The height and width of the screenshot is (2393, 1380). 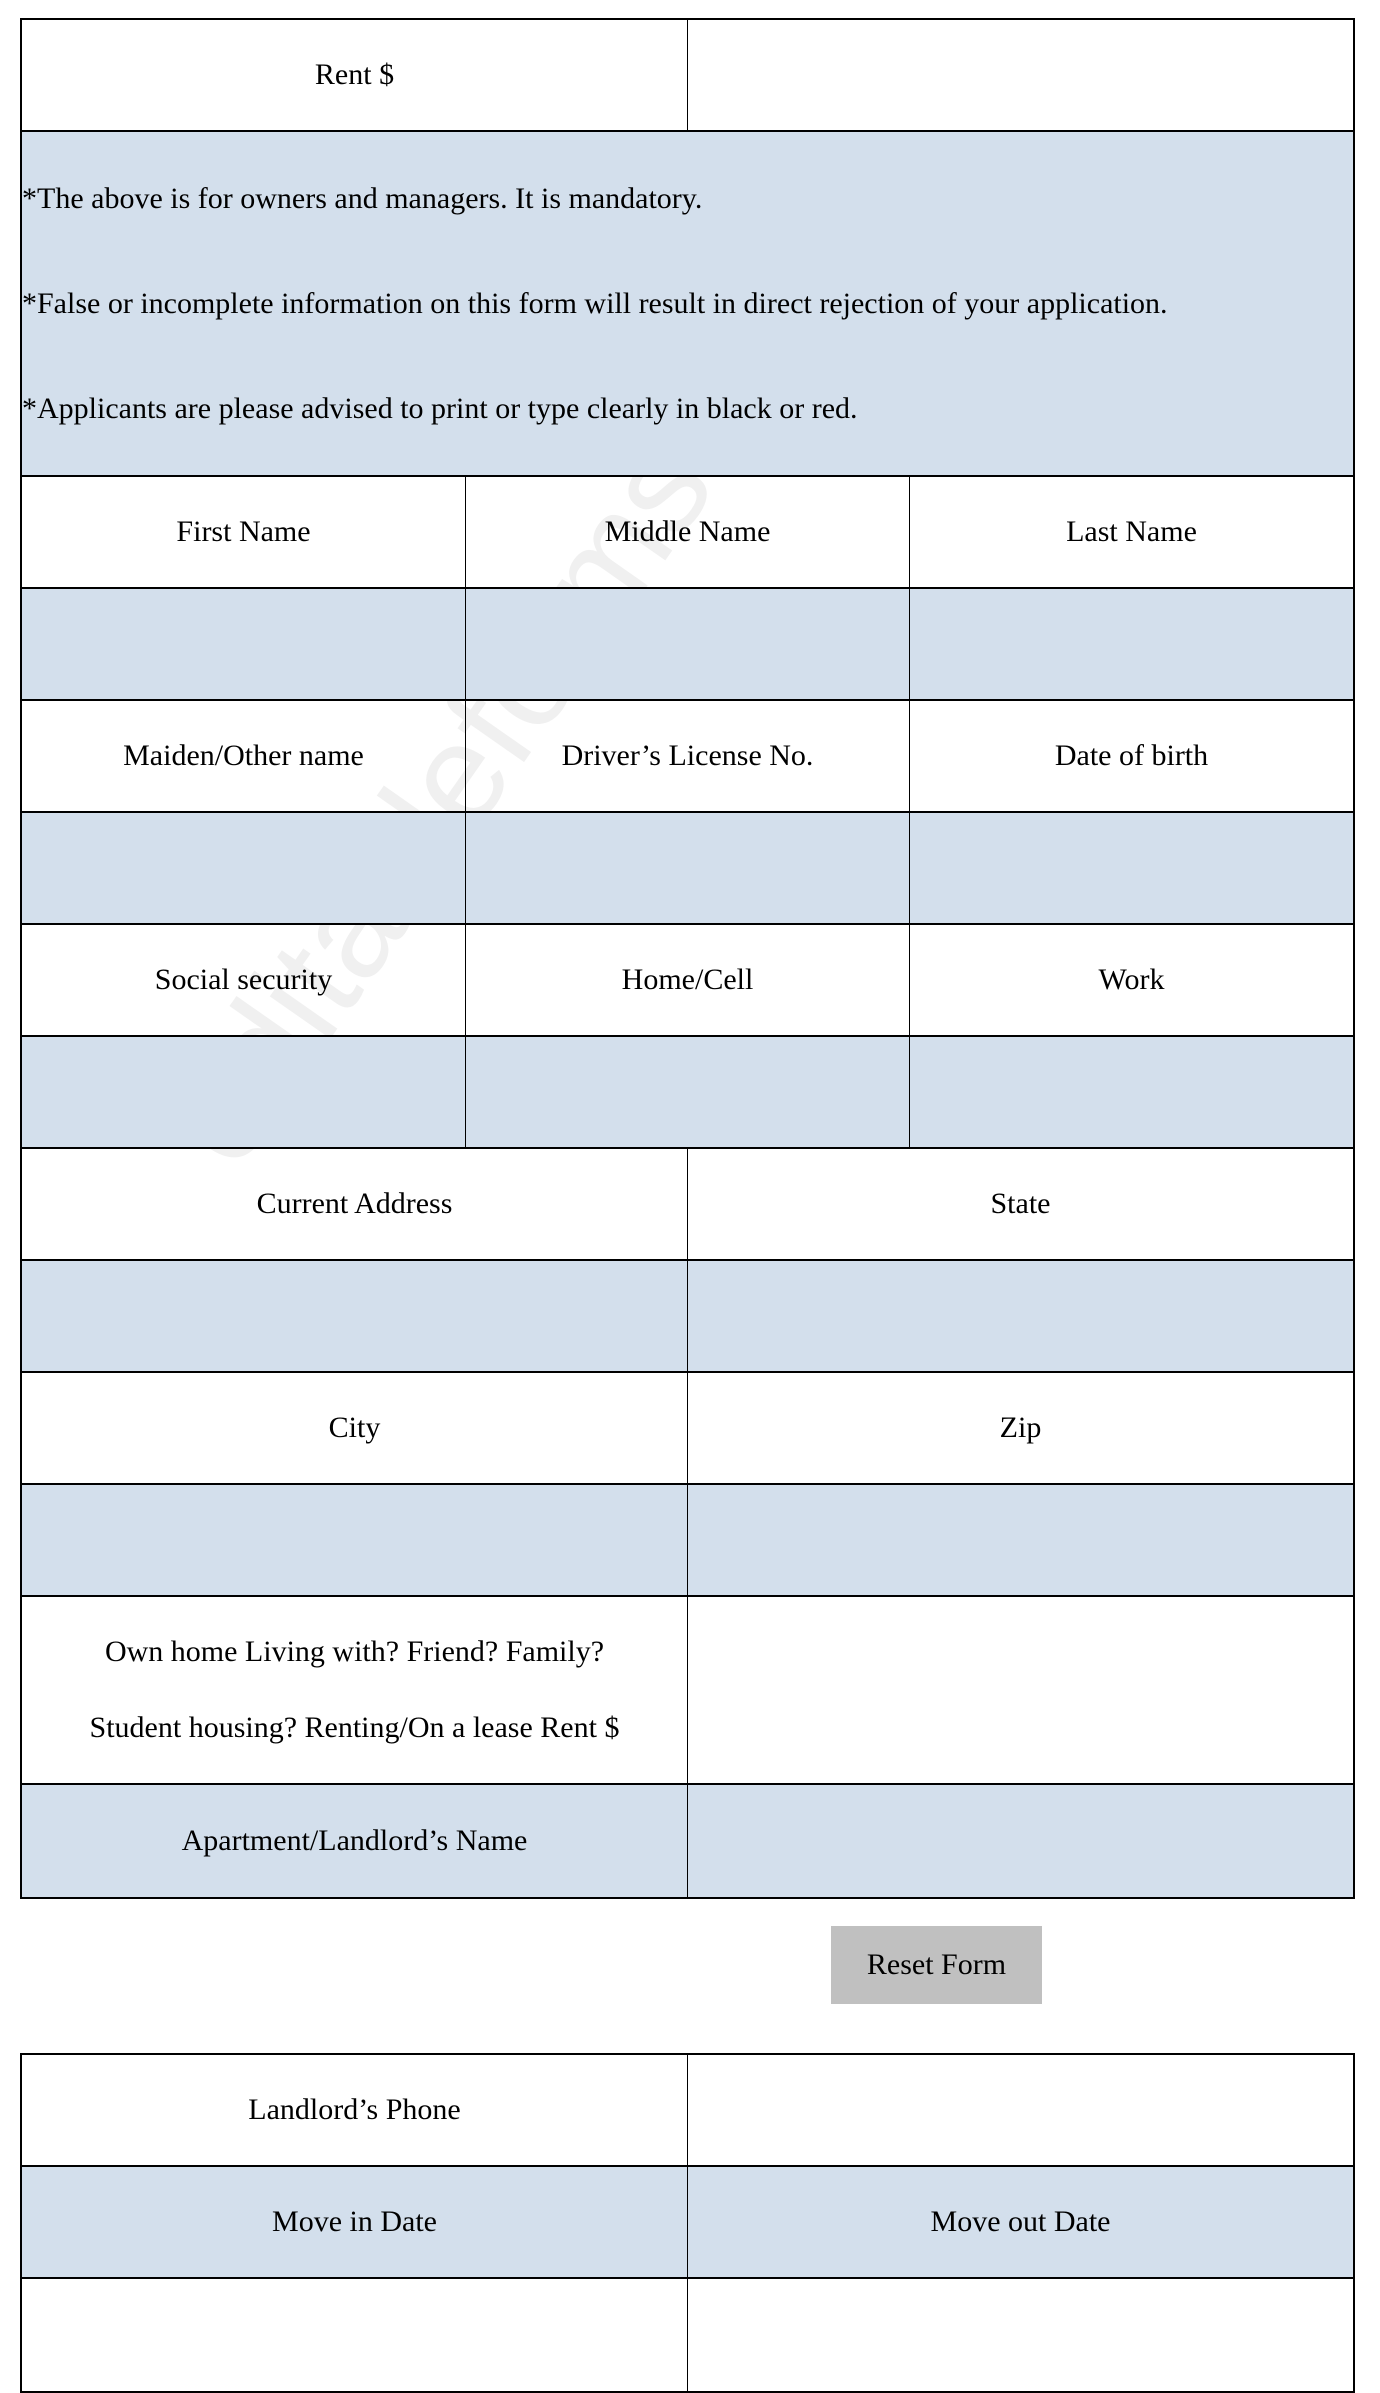 I want to click on work-label: Work, so click(x=1131, y=979).